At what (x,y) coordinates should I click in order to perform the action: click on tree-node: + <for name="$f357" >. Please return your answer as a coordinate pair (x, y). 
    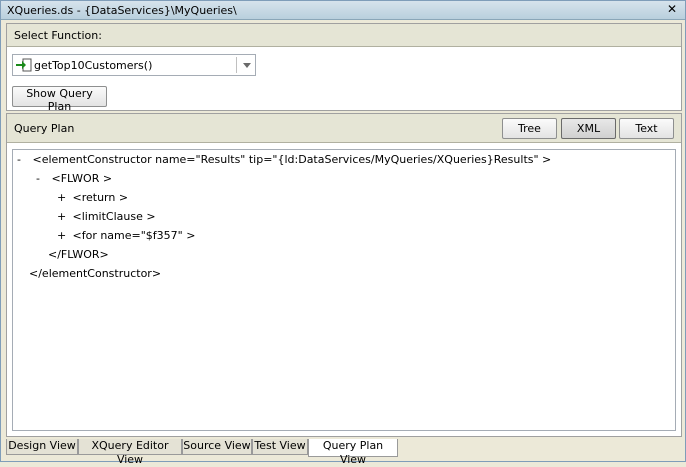
    Looking at the image, I should click on (126, 235).